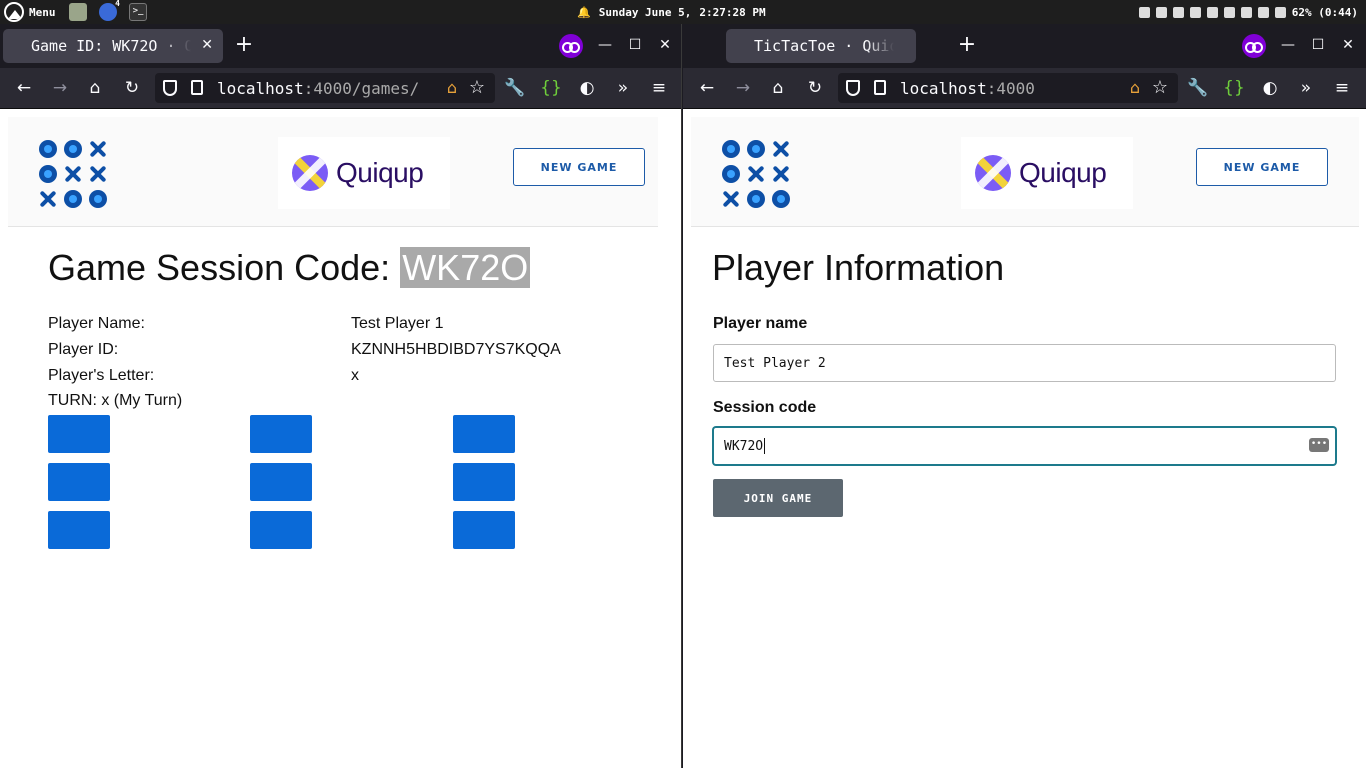  Describe the element at coordinates (1024, 446) in the screenshot. I see `session-code-field: WK72O •••` at that location.